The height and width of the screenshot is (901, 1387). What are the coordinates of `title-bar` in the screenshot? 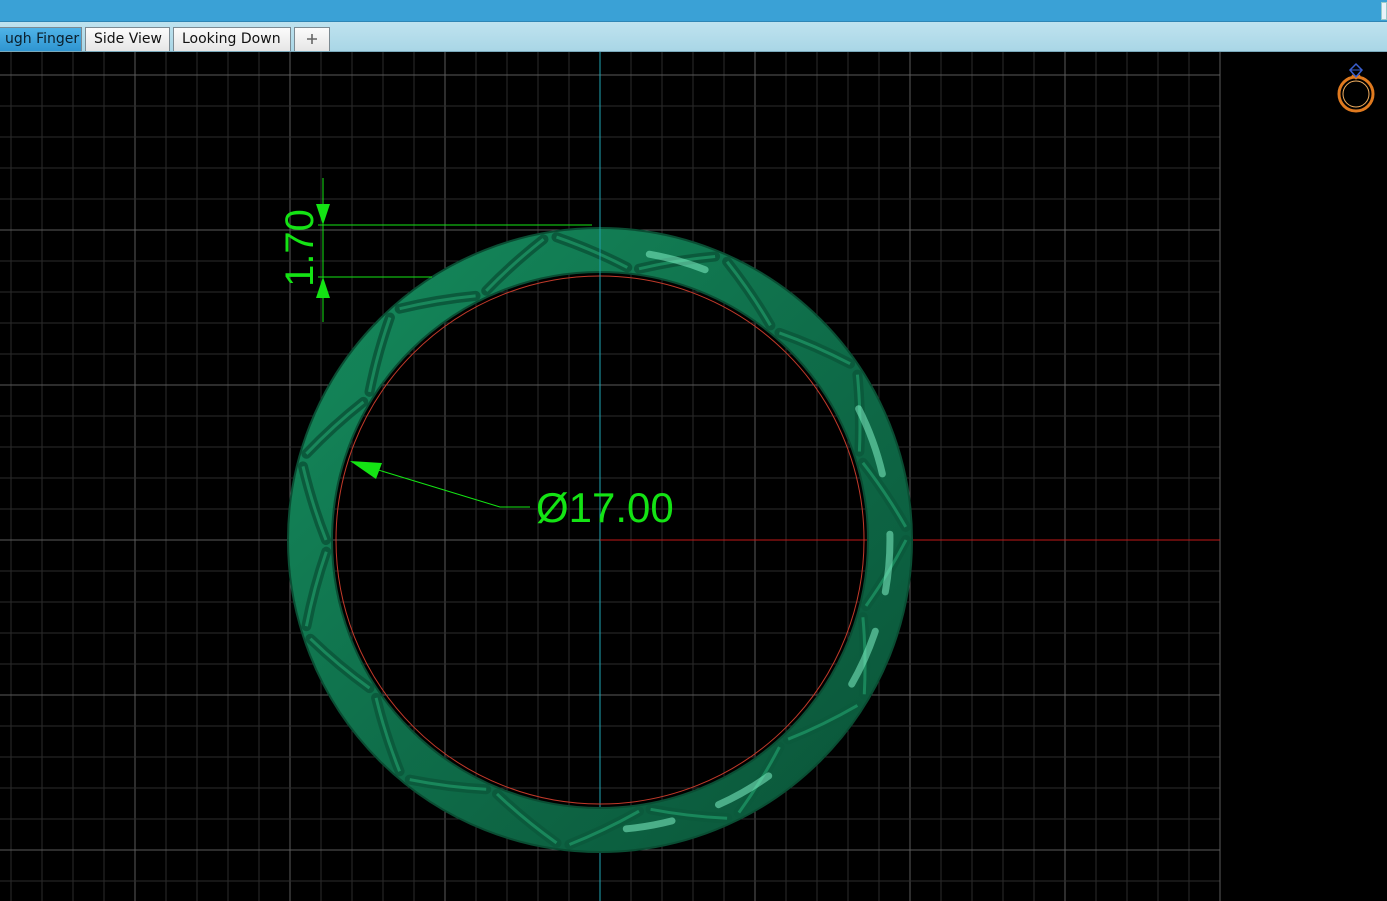 It's located at (693, 11).